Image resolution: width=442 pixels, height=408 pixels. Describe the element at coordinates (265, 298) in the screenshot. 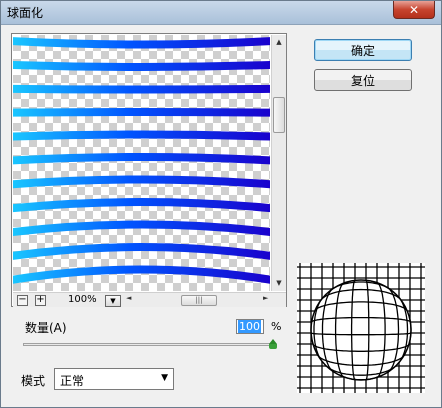

I see `scroll-right-icon: ►` at that location.